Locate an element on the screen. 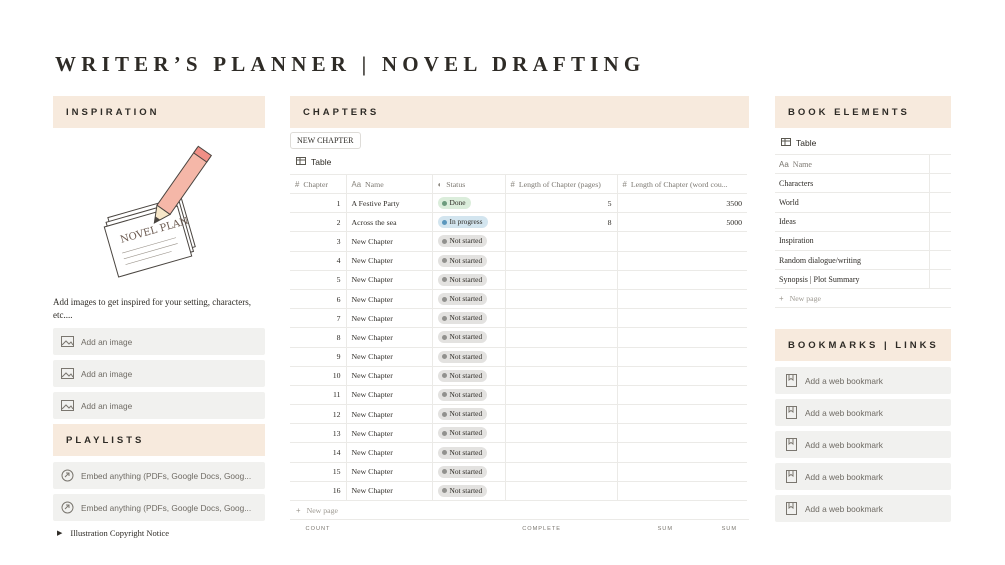 The height and width of the screenshot is (565, 1005). table-row: 9 New Chapter Not started is located at coordinates (518, 357).